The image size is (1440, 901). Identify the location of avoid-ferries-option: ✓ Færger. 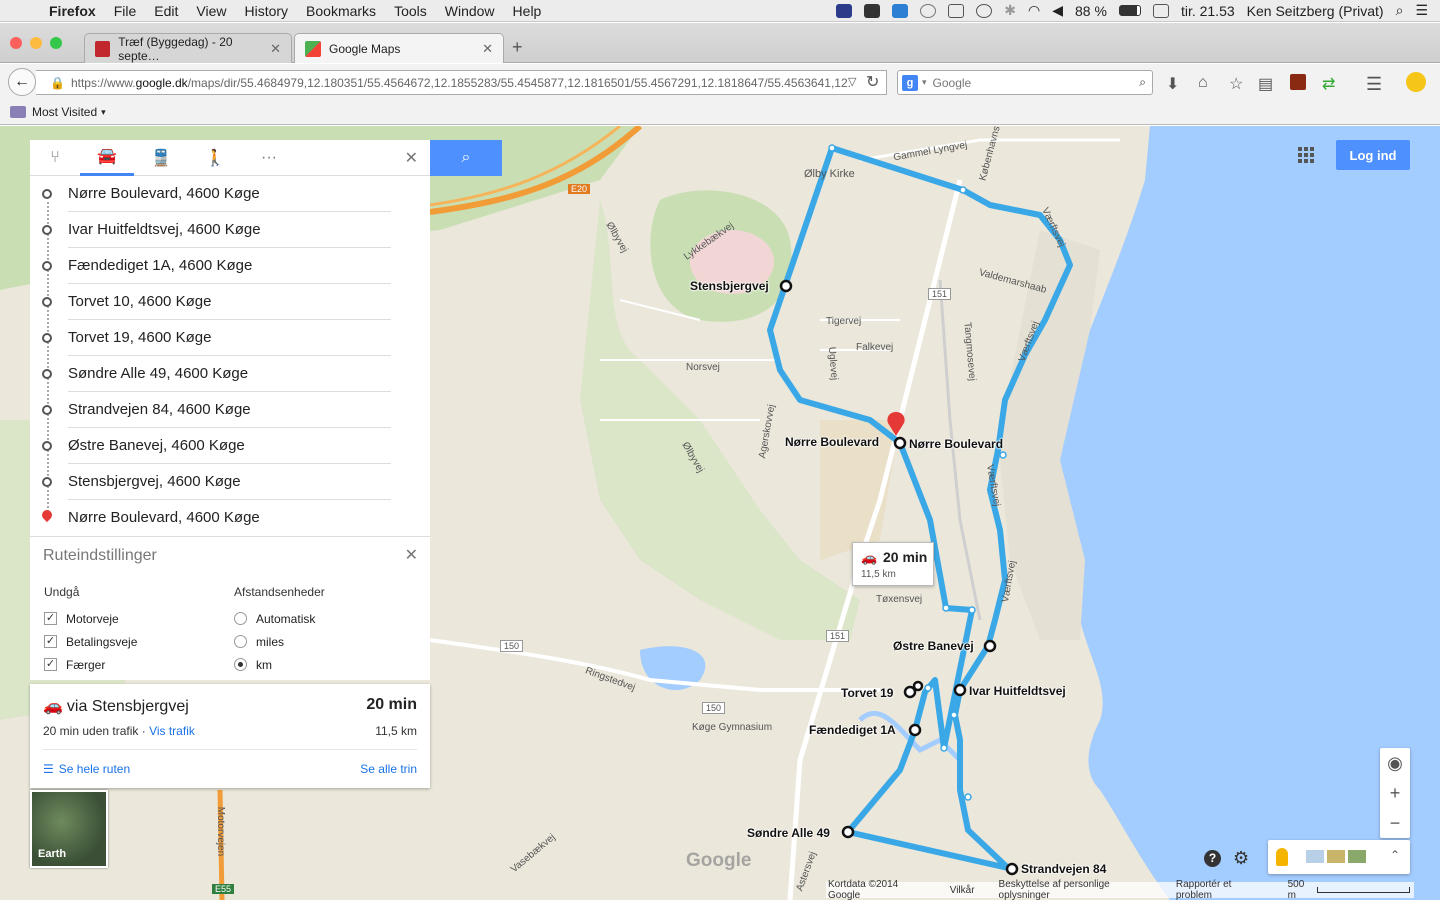
(90, 664).